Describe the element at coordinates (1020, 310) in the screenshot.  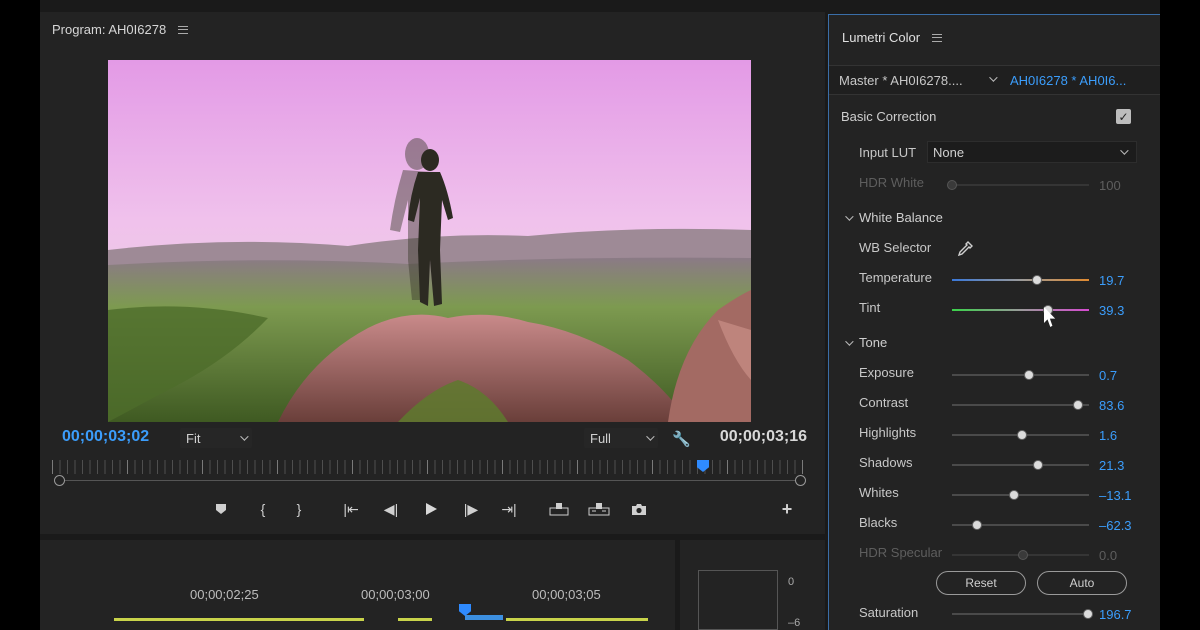
I see `tint-slider` at that location.